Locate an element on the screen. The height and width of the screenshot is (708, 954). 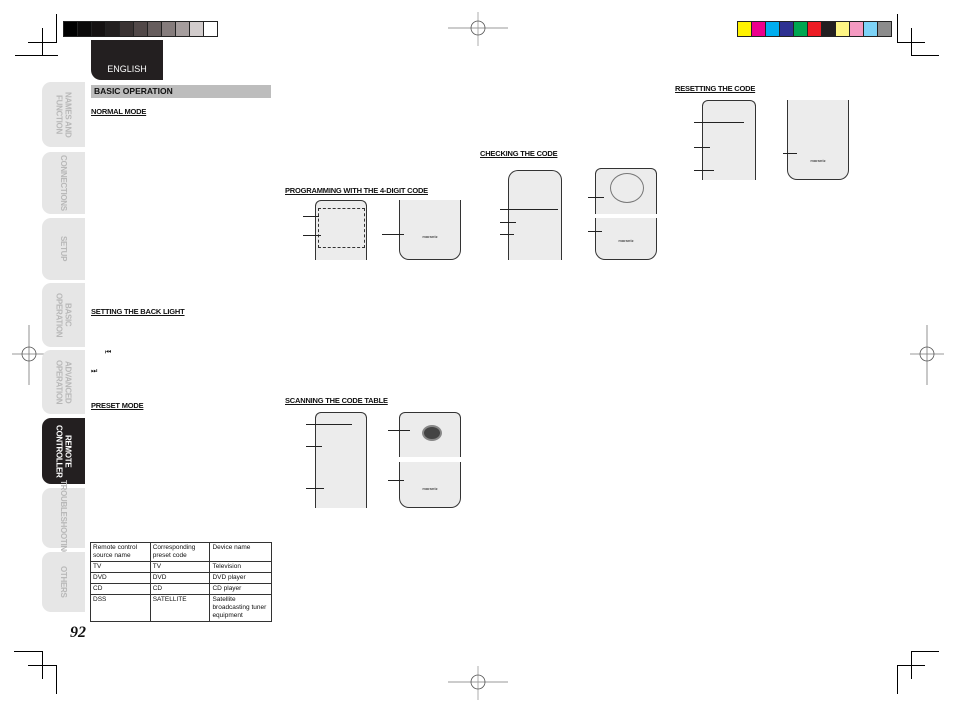
table-header-cell: Device name is located at coordinates (240, 552).